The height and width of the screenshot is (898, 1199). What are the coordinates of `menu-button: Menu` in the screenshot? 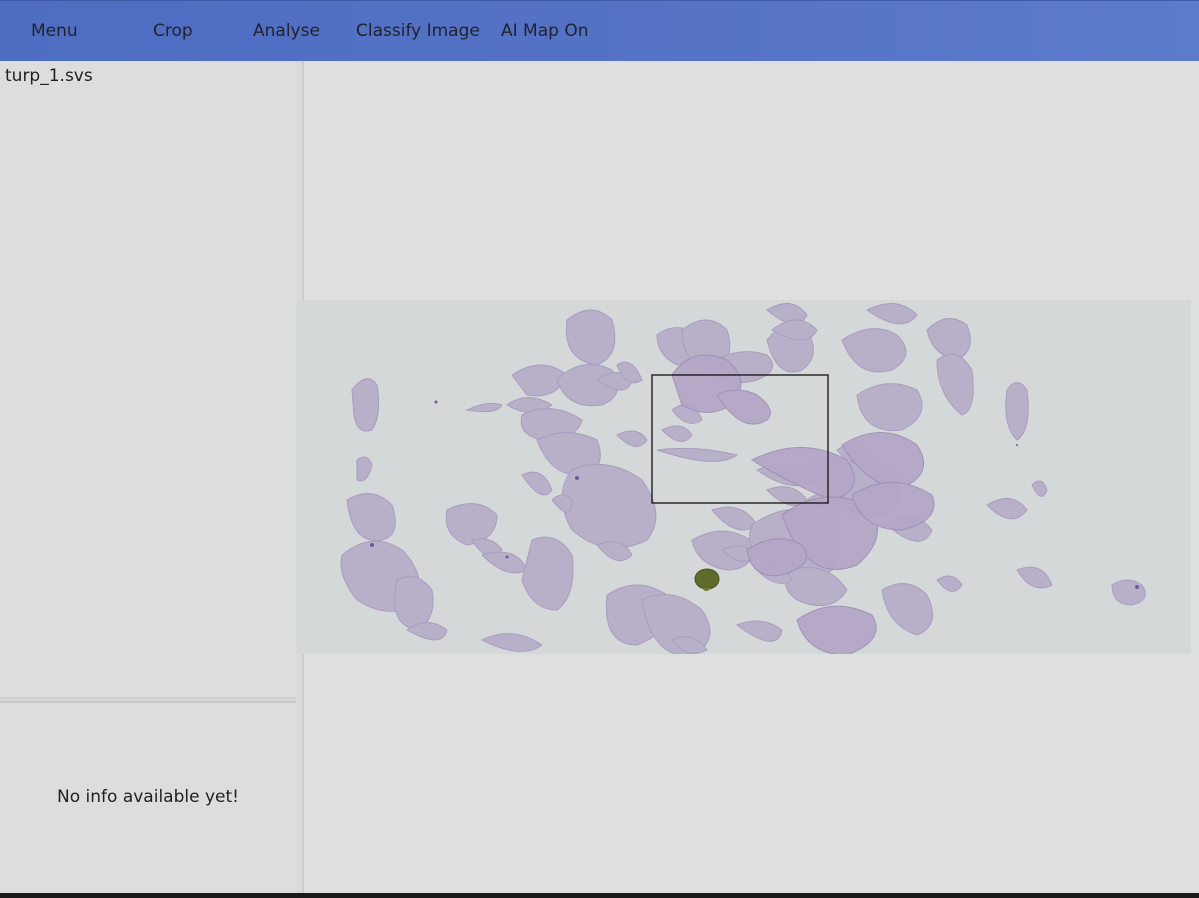 It's located at (54, 31).